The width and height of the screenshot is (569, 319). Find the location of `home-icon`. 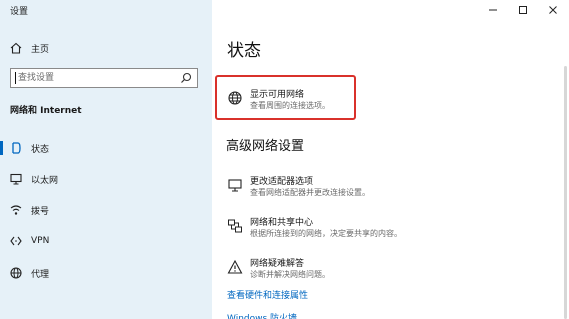

home-icon is located at coordinates (16, 48).